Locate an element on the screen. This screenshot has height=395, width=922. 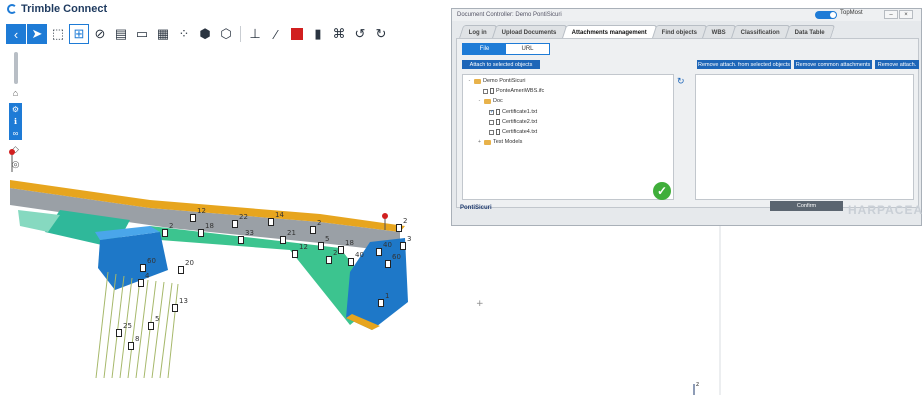
piles is located at coordinates (137, 325).